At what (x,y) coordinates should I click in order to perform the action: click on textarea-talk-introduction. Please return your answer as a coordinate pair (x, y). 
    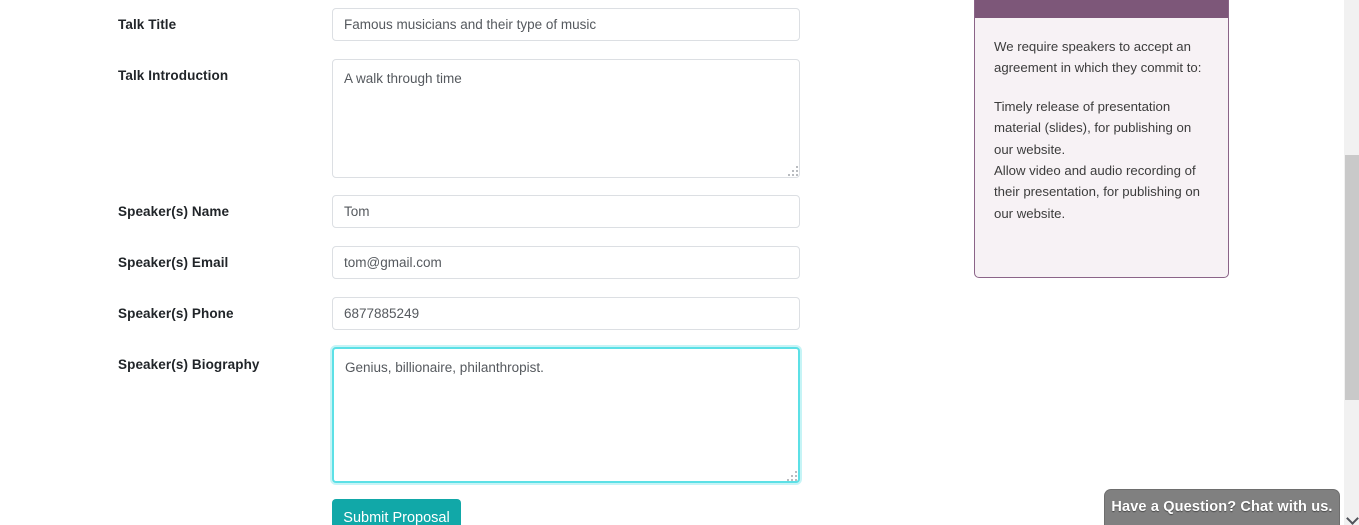
    Looking at the image, I should click on (566, 118).